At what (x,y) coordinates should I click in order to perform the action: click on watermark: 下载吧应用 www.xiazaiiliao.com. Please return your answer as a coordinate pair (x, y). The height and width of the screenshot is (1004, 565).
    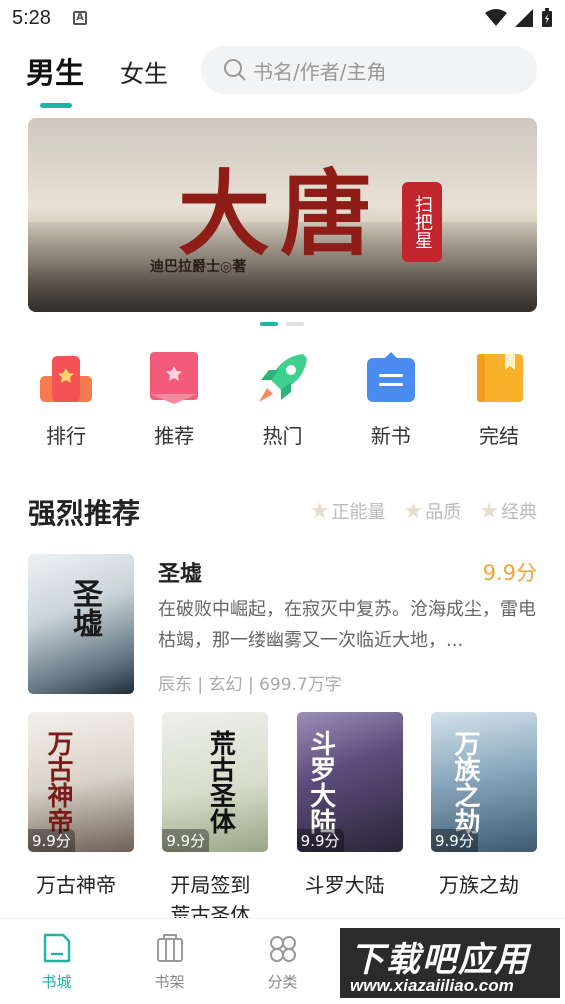
    Looking at the image, I should click on (450, 963).